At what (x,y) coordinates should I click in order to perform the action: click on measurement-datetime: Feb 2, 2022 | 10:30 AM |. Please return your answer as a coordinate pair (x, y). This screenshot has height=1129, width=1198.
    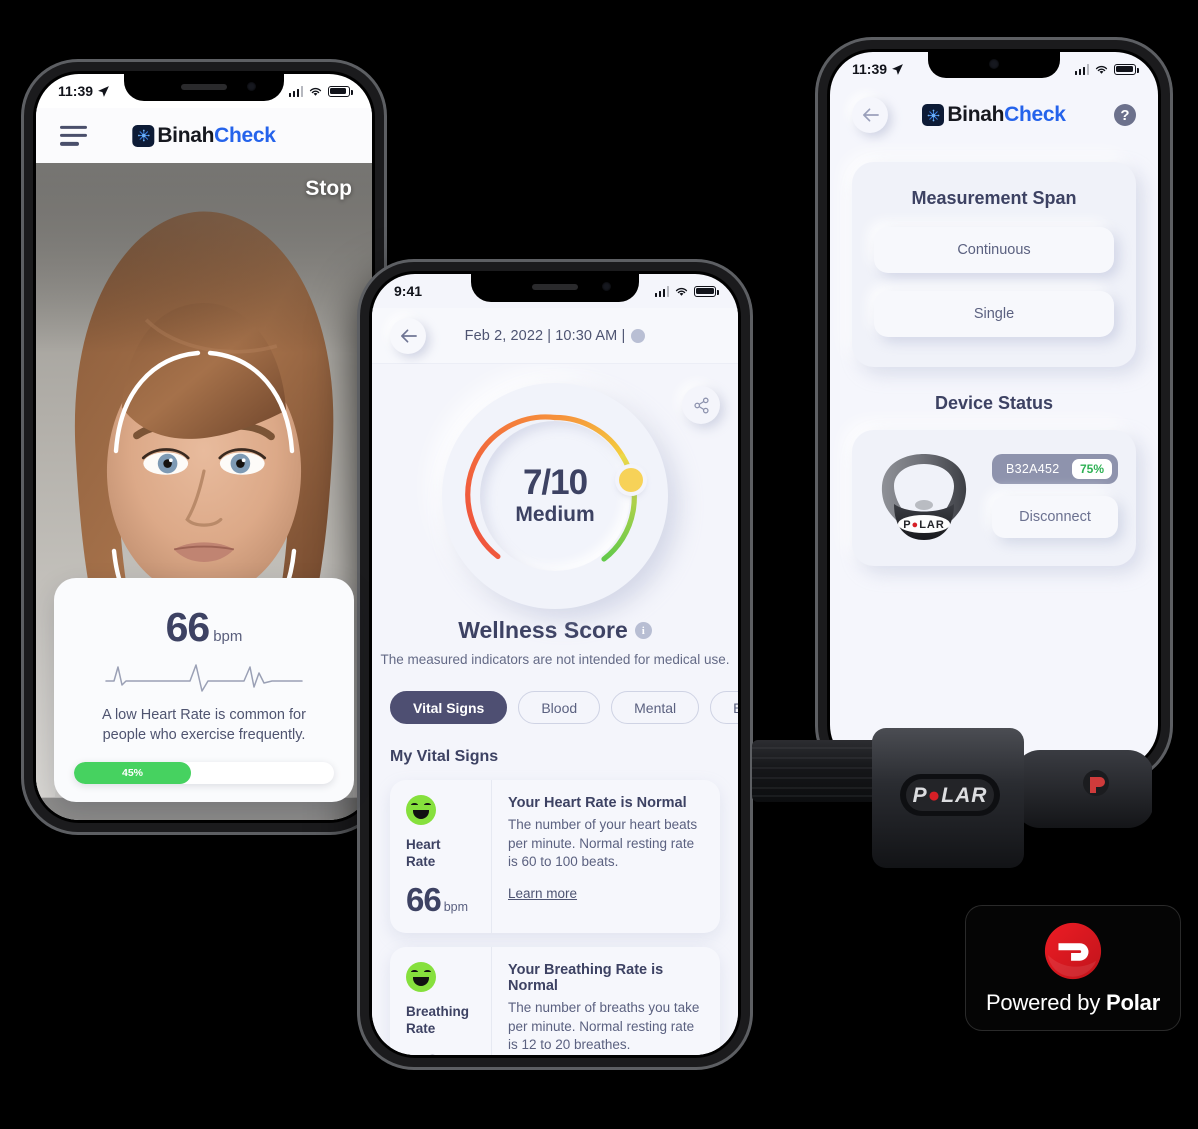
    Looking at the image, I should click on (555, 336).